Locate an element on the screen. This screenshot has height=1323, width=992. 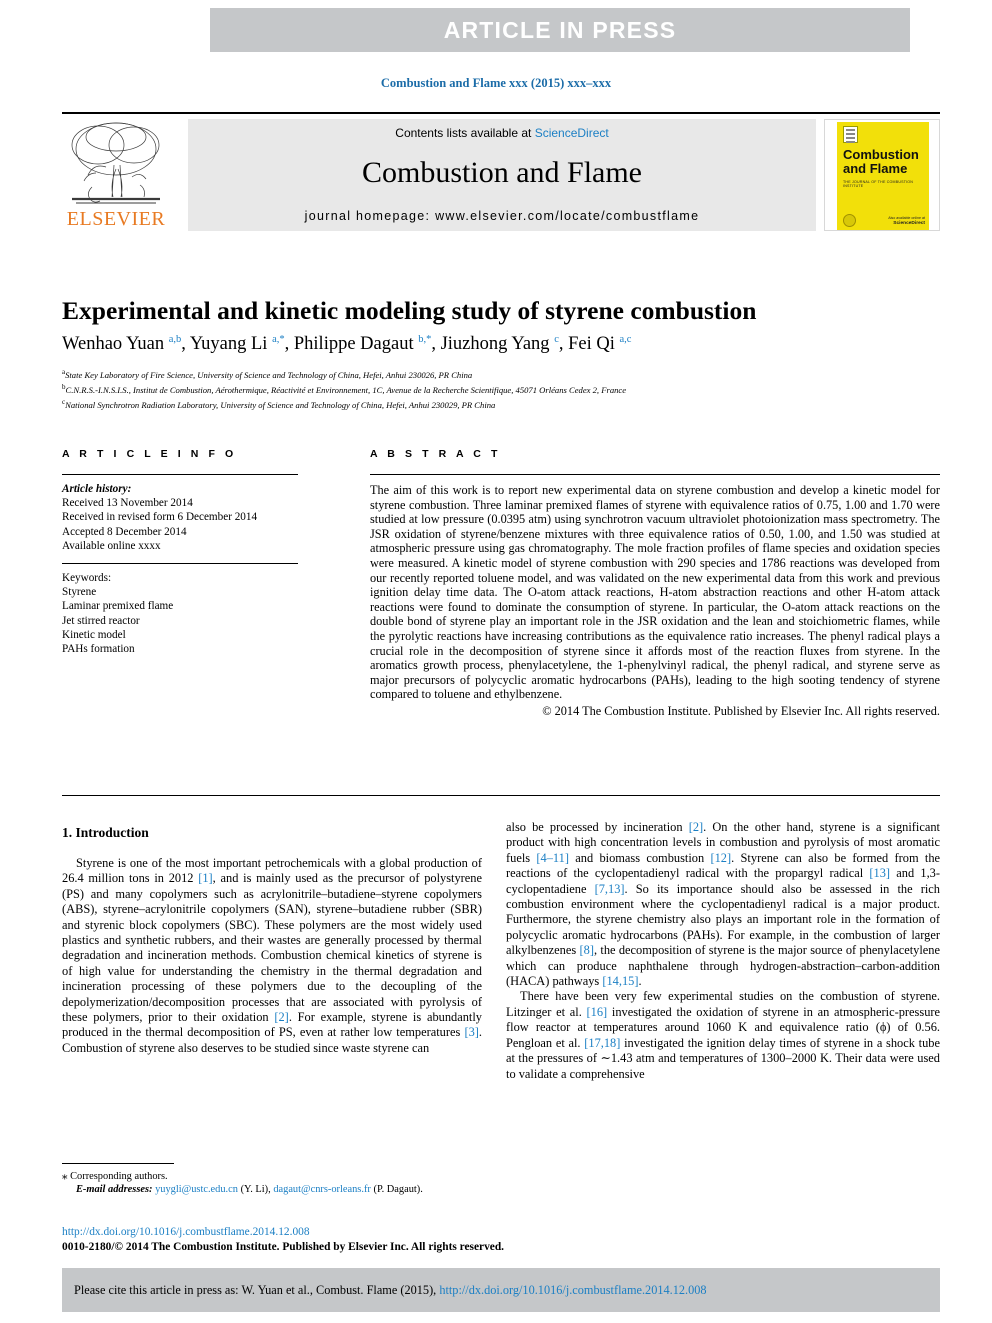
cover-footer-line1: Also available online at is located at coordinates (906, 218).